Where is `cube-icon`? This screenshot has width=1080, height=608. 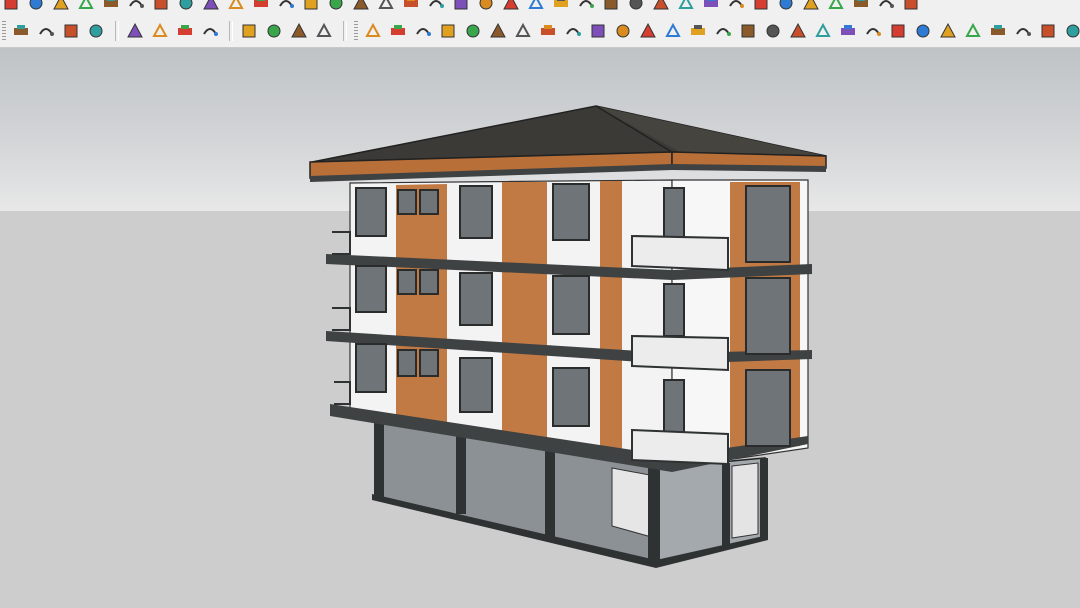
cube-icon is located at coordinates (1048, 31).